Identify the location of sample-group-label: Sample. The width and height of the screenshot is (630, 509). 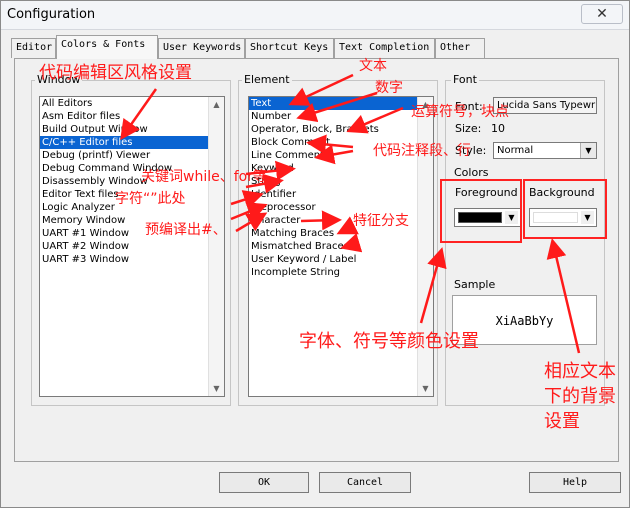
(475, 284).